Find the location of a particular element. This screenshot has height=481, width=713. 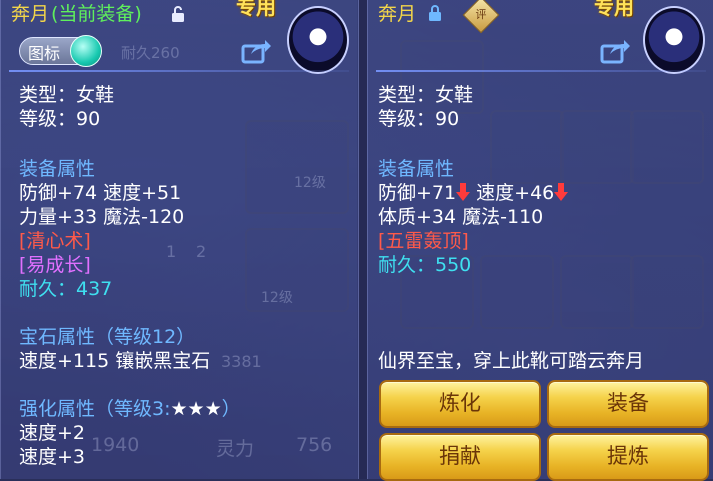

skill-tag: [清心术] is located at coordinates (55, 241).